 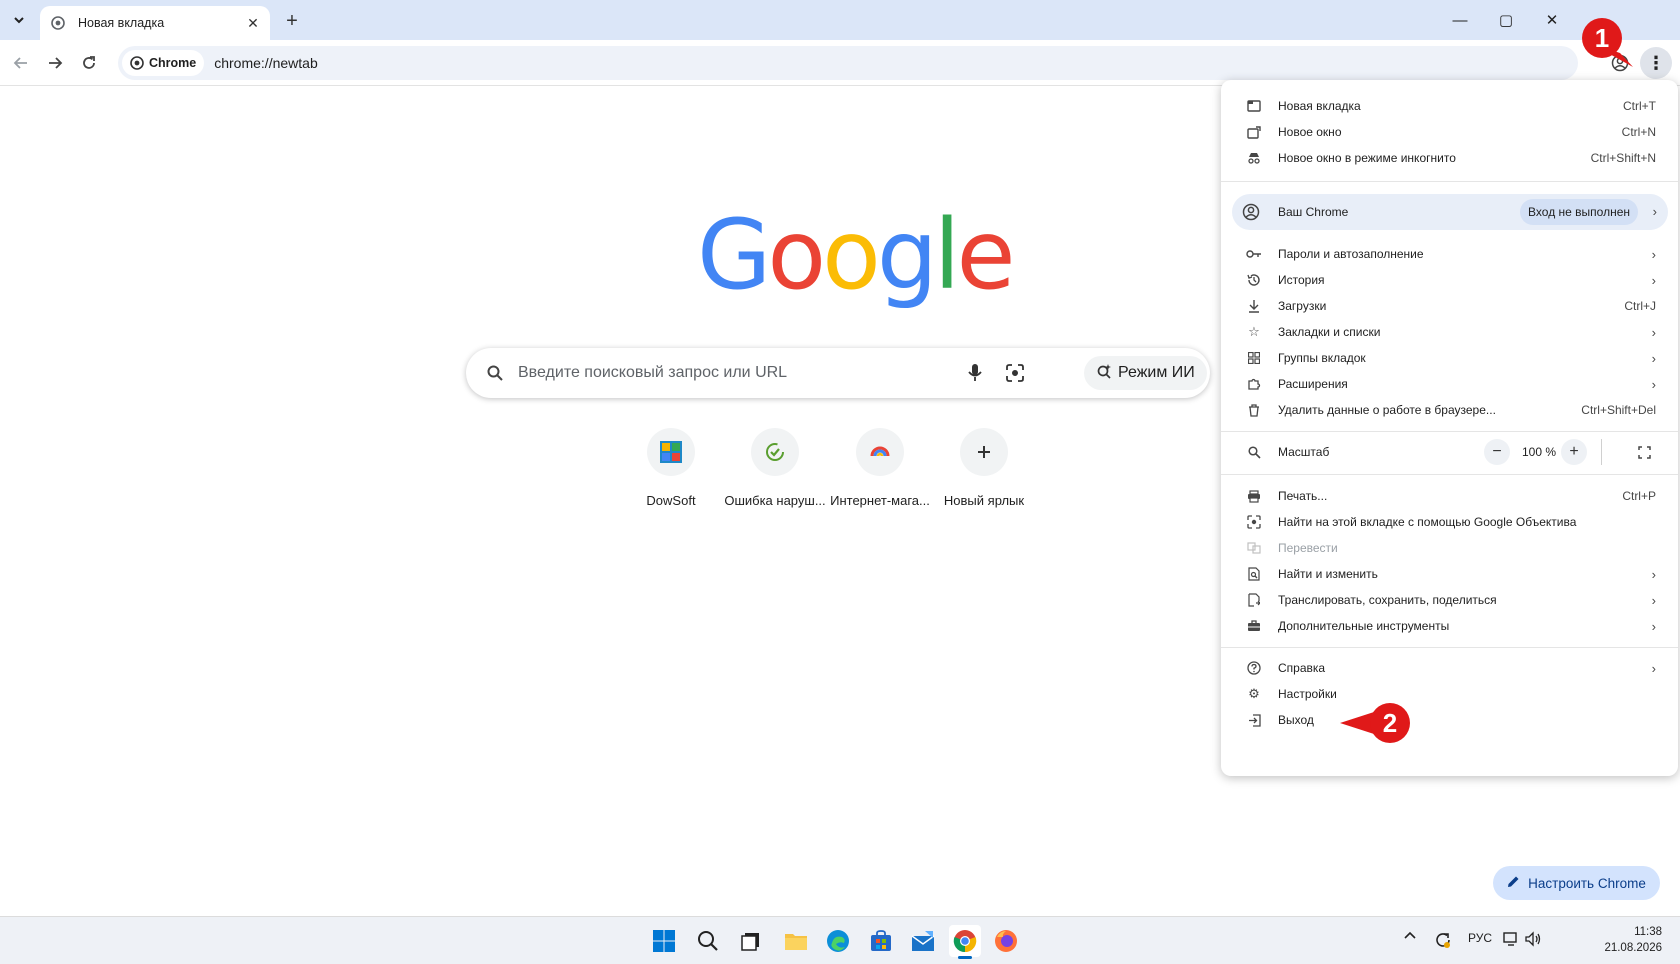 I want to click on menu-item-cast-save-share: Транслировать, сохранить, поделиться ›, so click(x=1449, y=600).